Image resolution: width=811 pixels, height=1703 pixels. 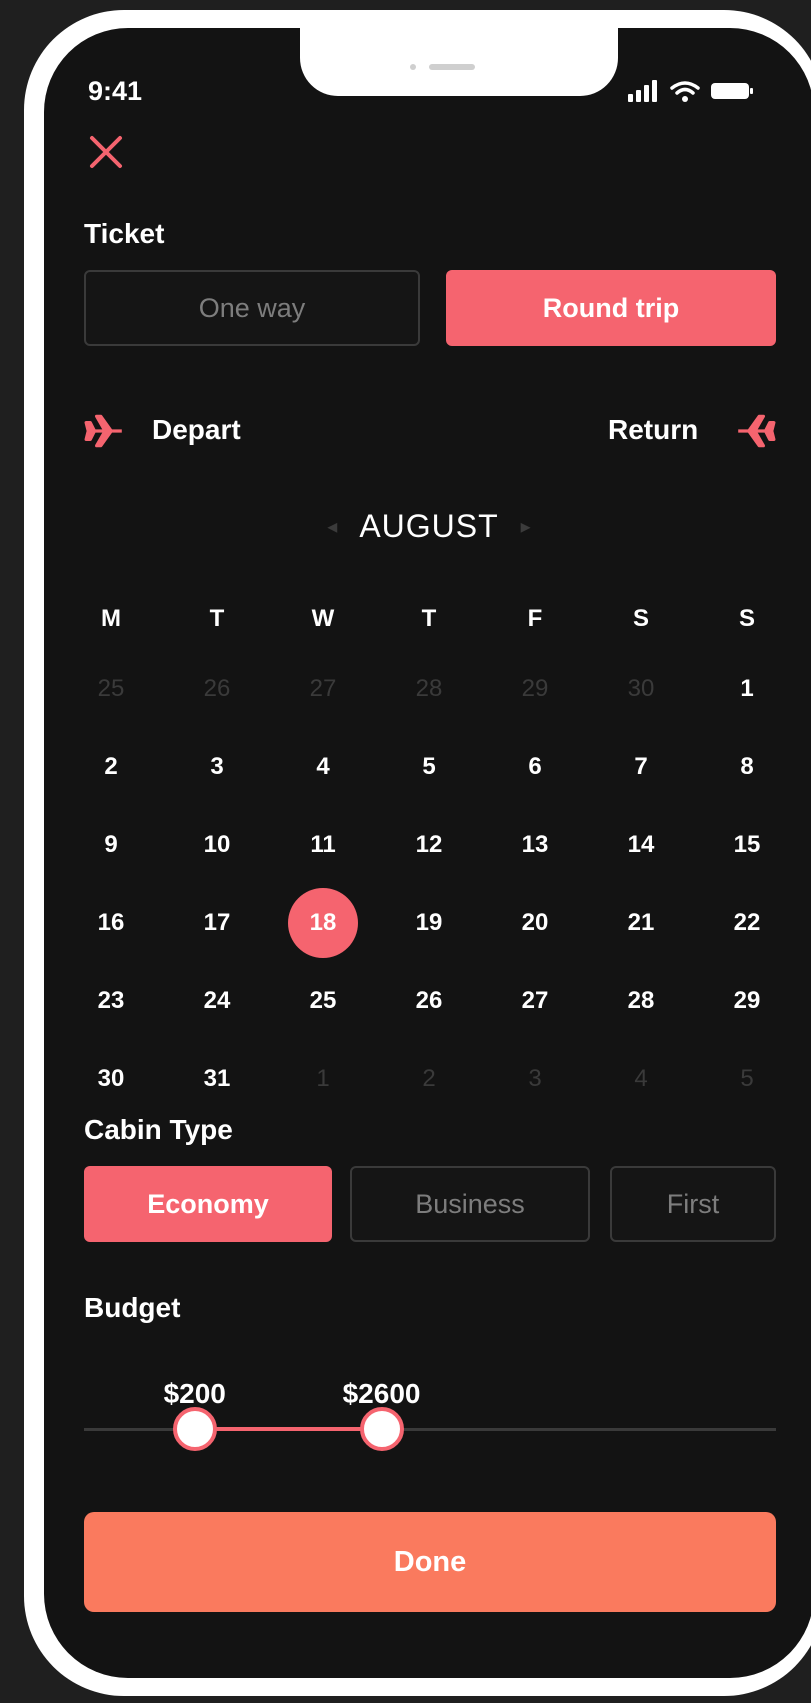 I want to click on weekday-header: W, so click(x=323, y=618).